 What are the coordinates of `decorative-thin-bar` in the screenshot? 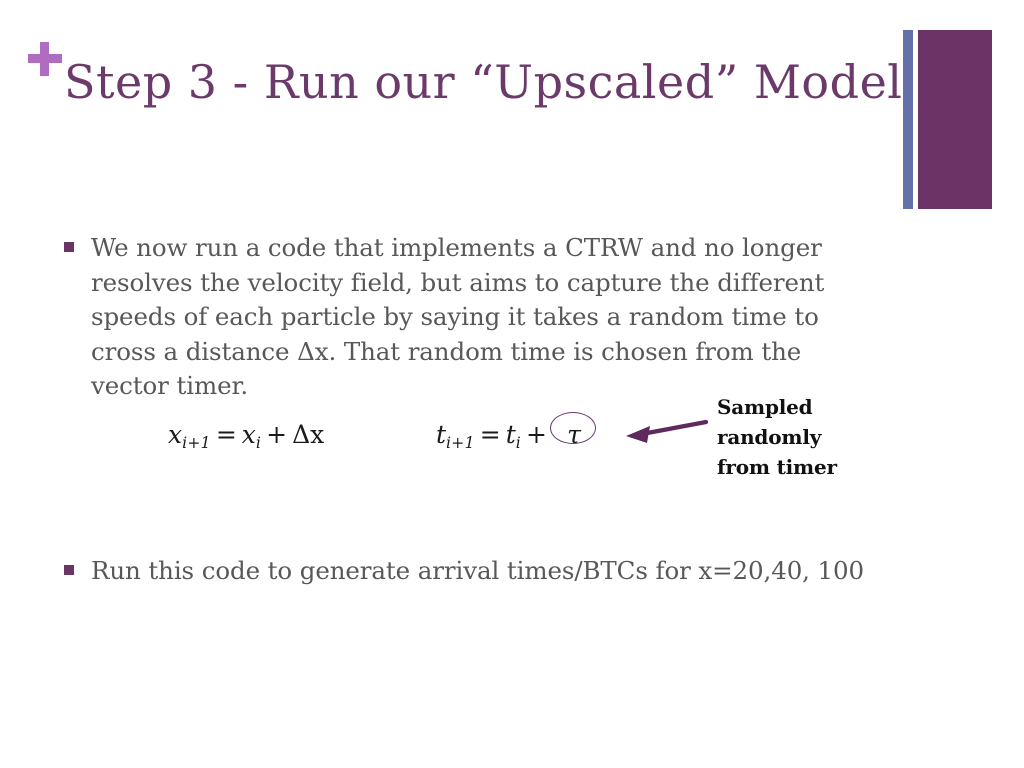 It's located at (908, 119).